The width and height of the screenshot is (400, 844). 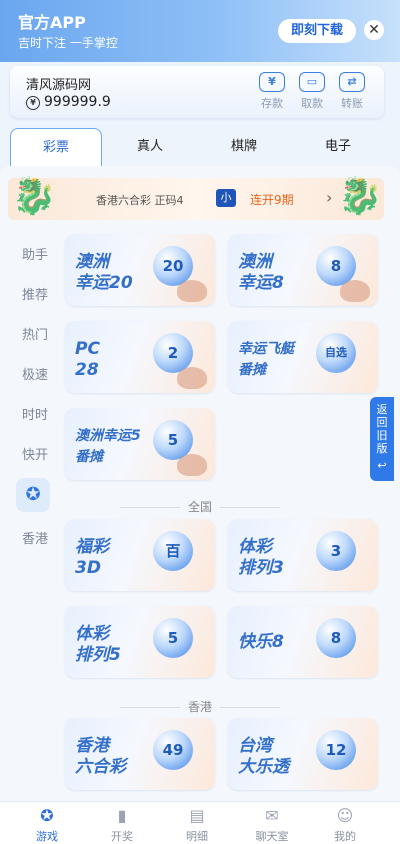 What do you see at coordinates (352, 103) in the screenshot?
I see `transfer-label: 转账` at bounding box center [352, 103].